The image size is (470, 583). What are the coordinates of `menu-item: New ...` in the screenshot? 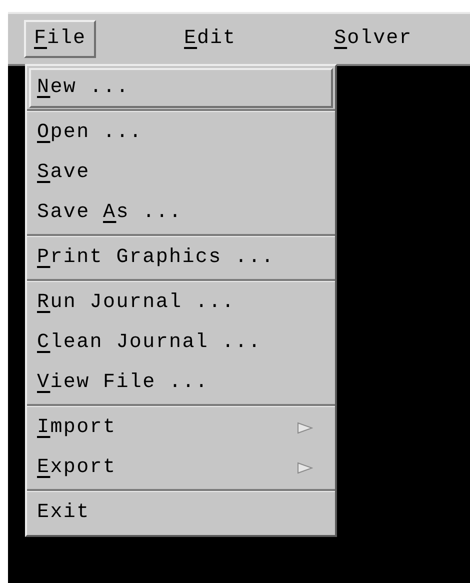 It's located at (181, 88).